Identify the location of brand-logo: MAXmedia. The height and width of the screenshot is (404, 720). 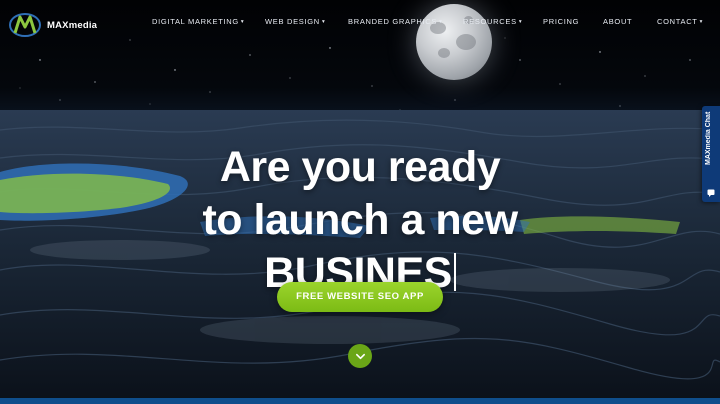
(53, 25).